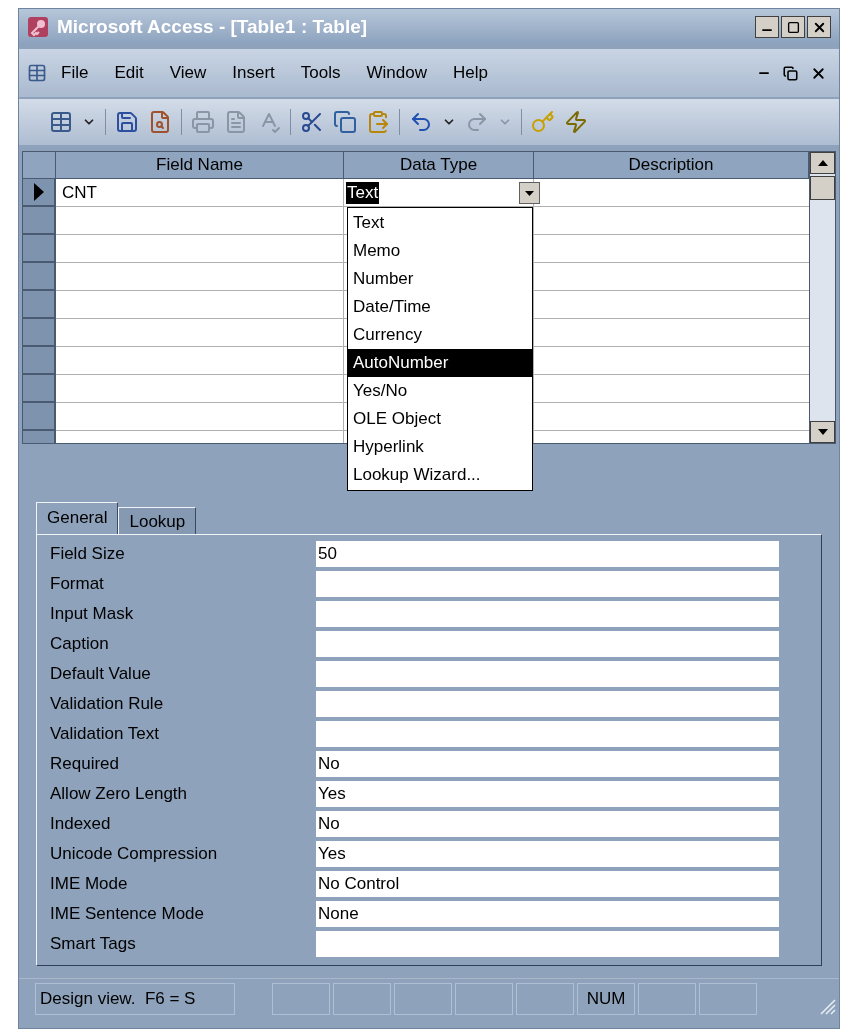 Image resolution: width=843 pixels, height=1029 pixels. Describe the element at coordinates (200, 193) in the screenshot. I see `table-cell: CNT` at that location.